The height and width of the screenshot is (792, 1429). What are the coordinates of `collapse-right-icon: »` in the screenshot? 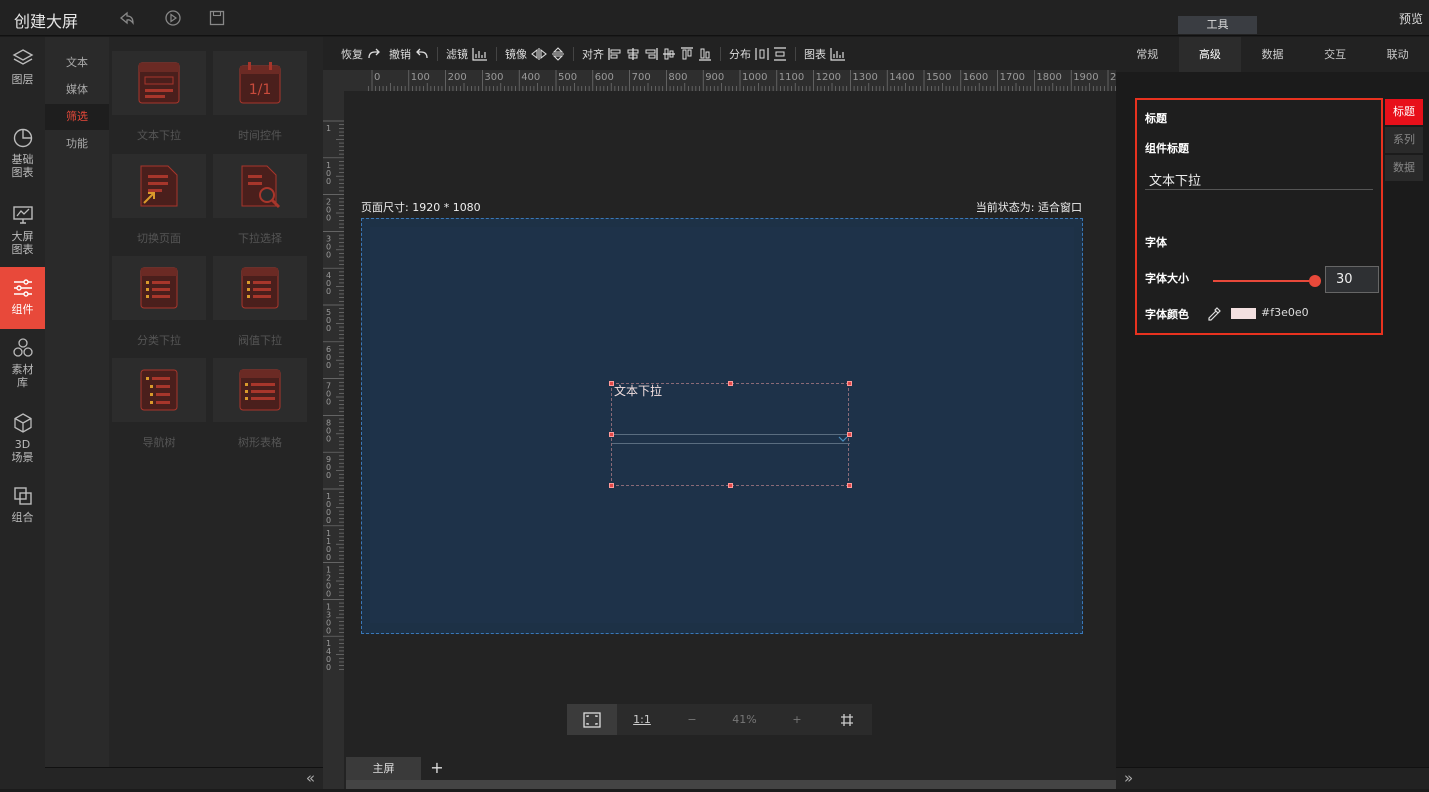 It's located at (1128, 778).